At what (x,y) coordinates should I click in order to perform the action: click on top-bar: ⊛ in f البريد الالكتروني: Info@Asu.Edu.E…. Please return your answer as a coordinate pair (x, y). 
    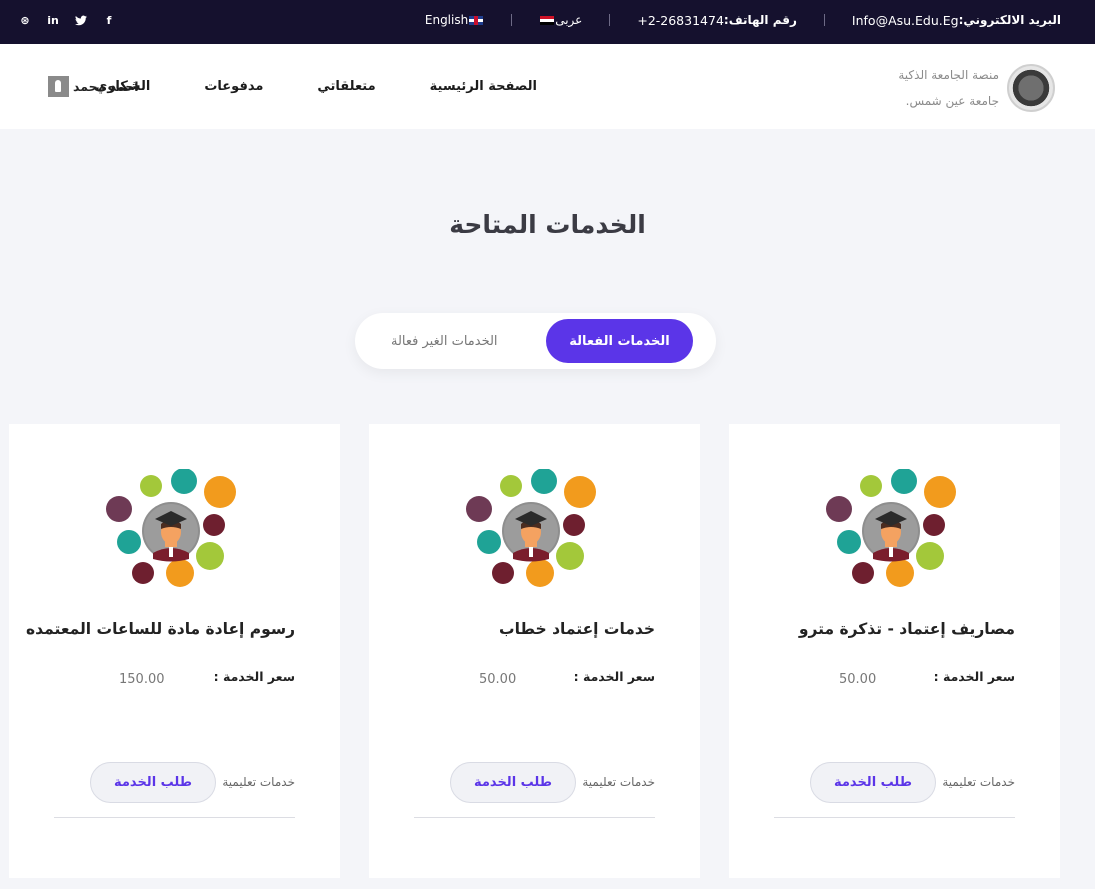
    Looking at the image, I should click on (547, 22).